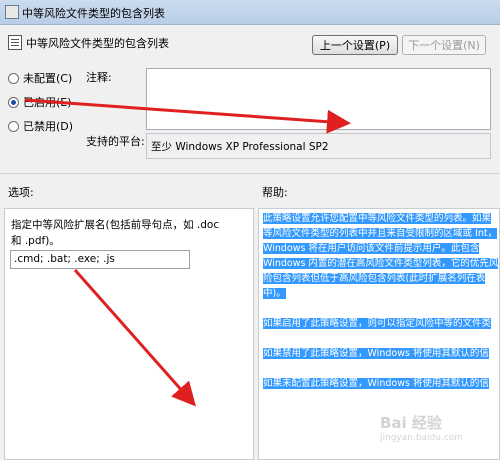  I want to click on baidu-watermark: Bai 经验 jingyan.baidu.com, so click(436, 432).